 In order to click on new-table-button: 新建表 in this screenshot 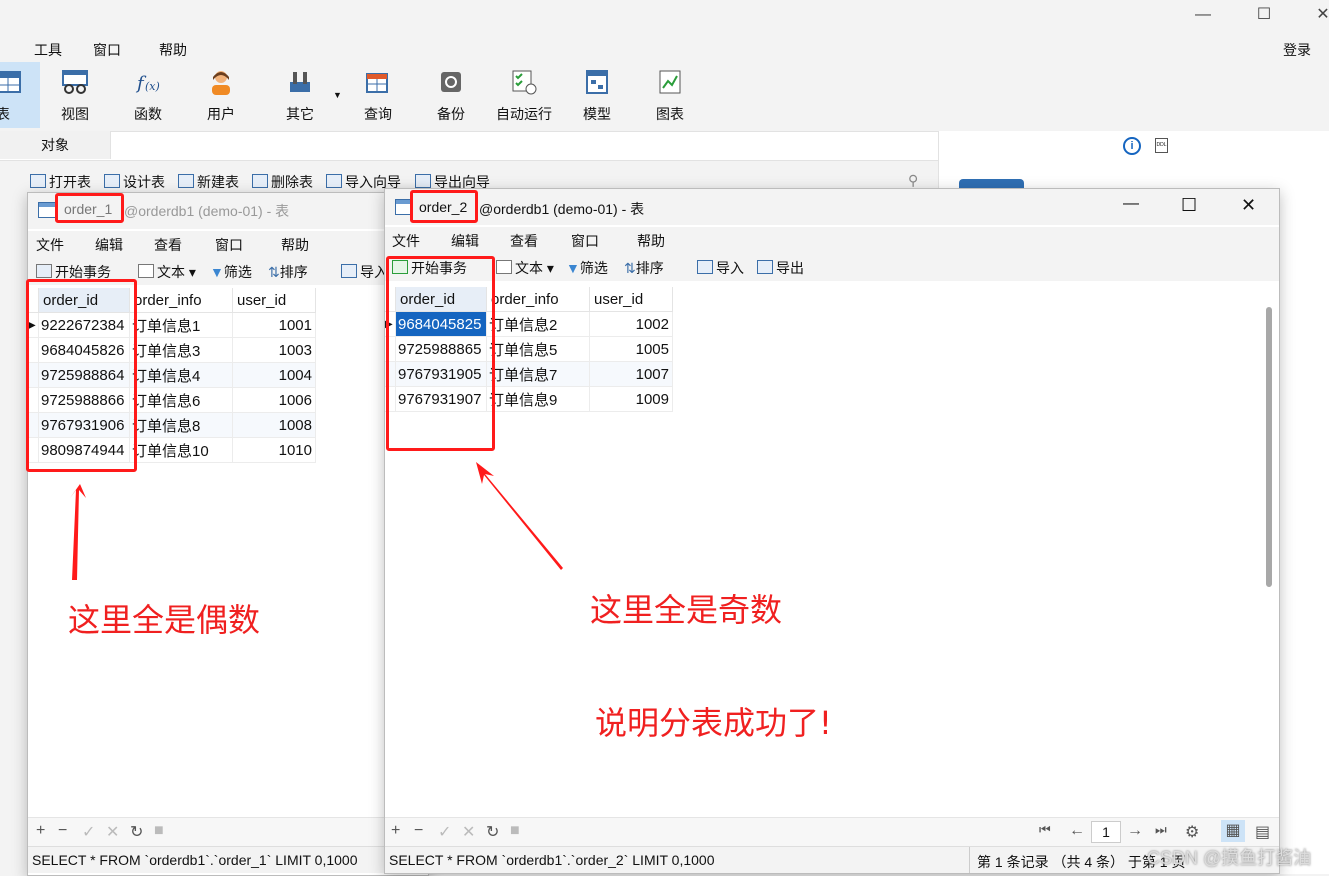, I will do `click(208, 182)`.